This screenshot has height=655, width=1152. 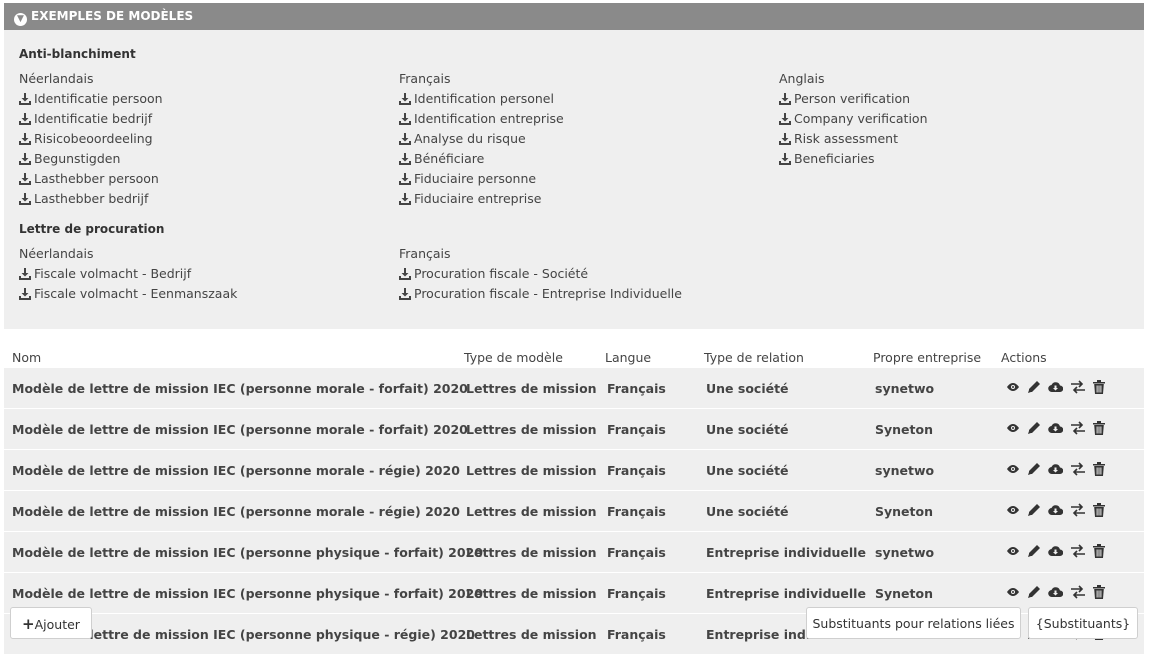 I want to click on download-link-label: Identificatie persoon, so click(x=98, y=98).